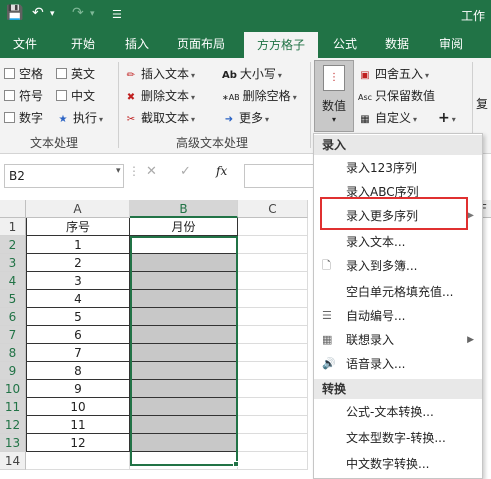 The height and width of the screenshot is (479, 491). What do you see at coordinates (393, 74) in the screenshot?
I see `round-button: ▣ 四舍五入 ▾` at bounding box center [393, 74].